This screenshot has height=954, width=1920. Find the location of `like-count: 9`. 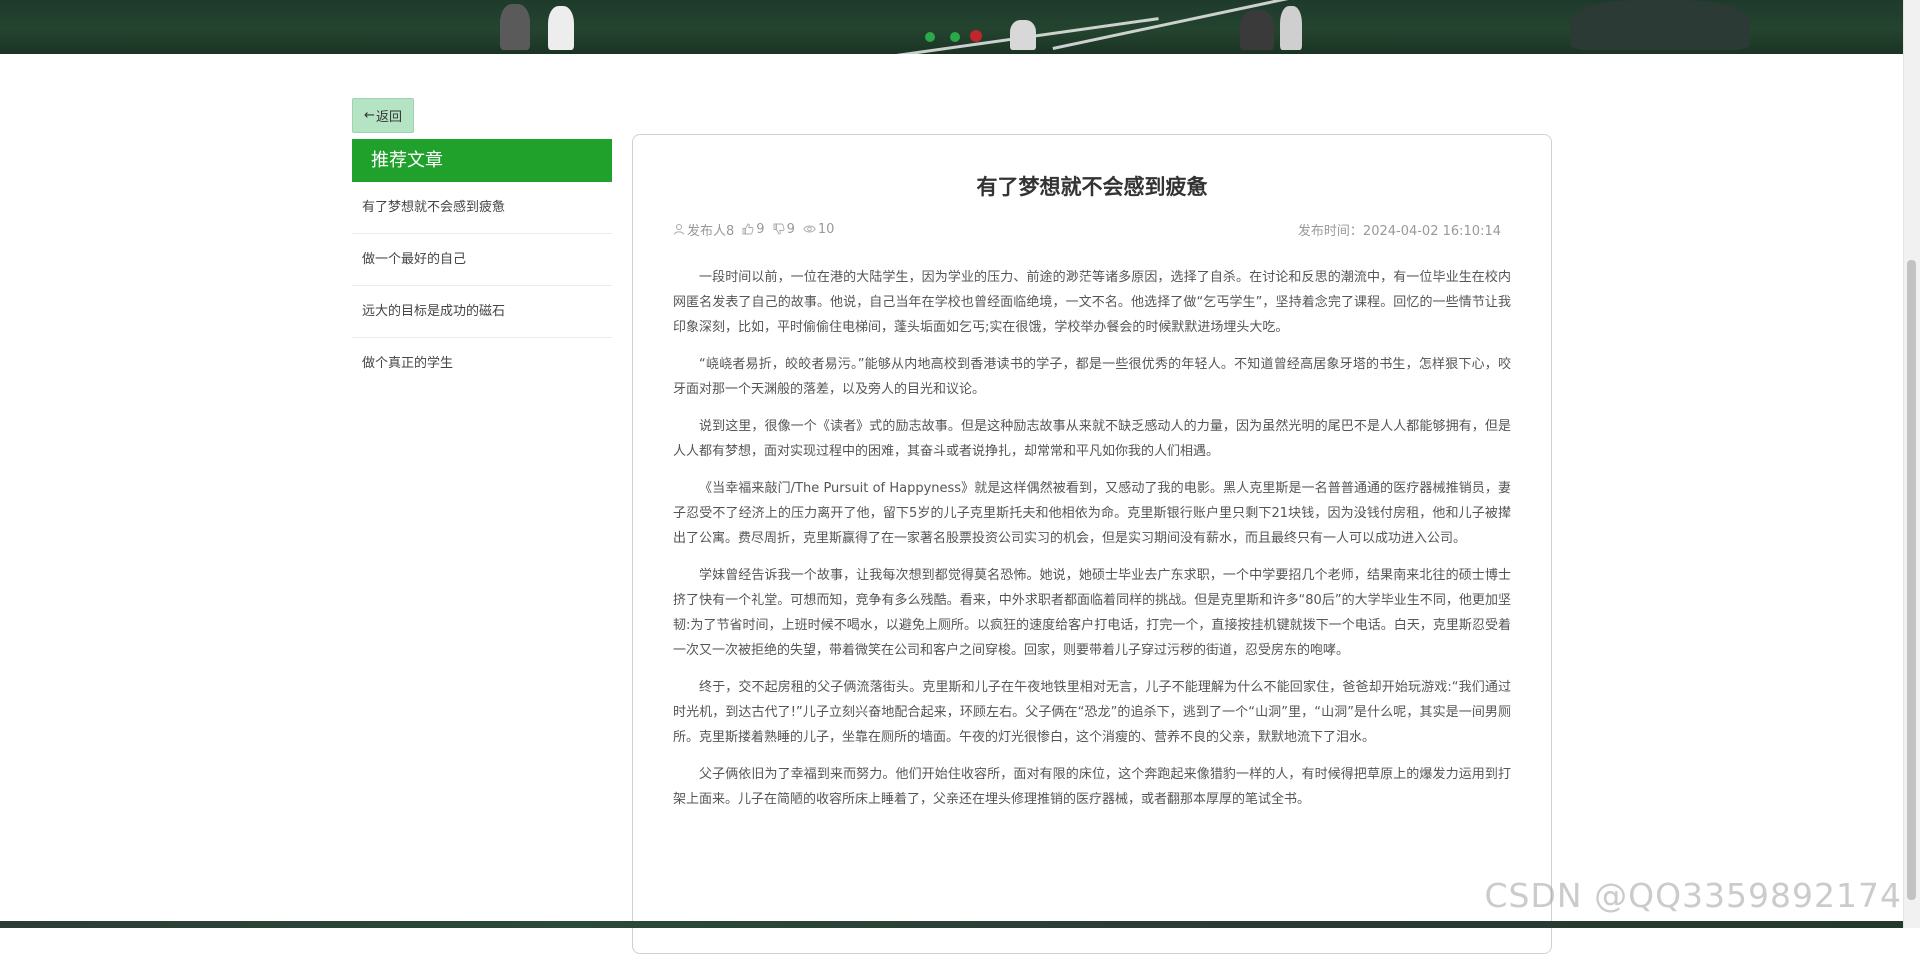

like-count: 9 is located at coordinates (760, 229).